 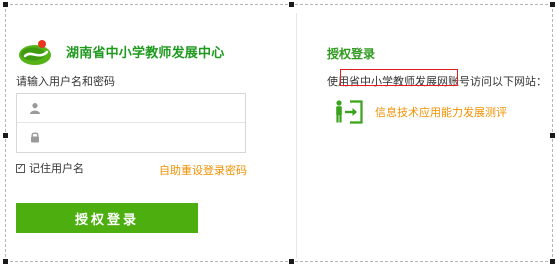 What do you see at coordinates (65, 81) in the screenshot?
I see `login-prompt: 请输入用户名和密码` at bounding box center [65, 81].